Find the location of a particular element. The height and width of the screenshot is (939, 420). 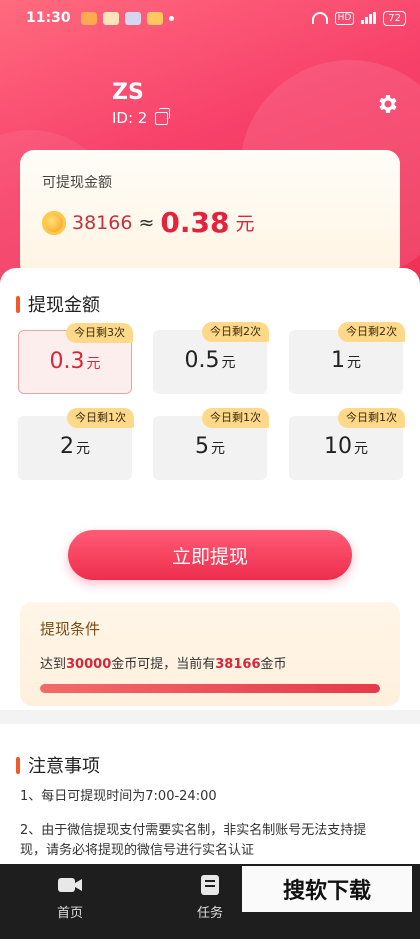

copy-icon is located at coordinates (163, 116).